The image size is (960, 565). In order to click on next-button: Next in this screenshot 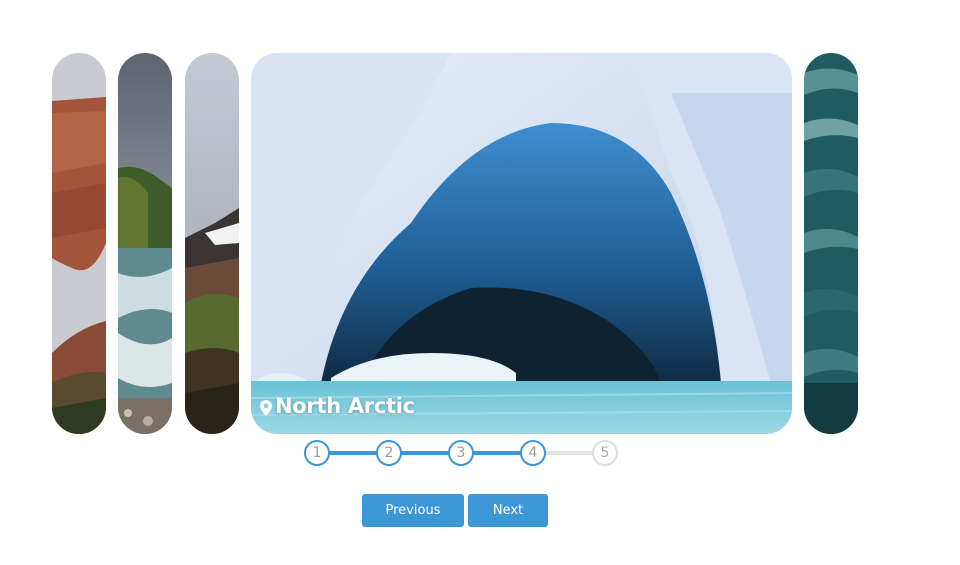, I will do `click(508, 510)`.